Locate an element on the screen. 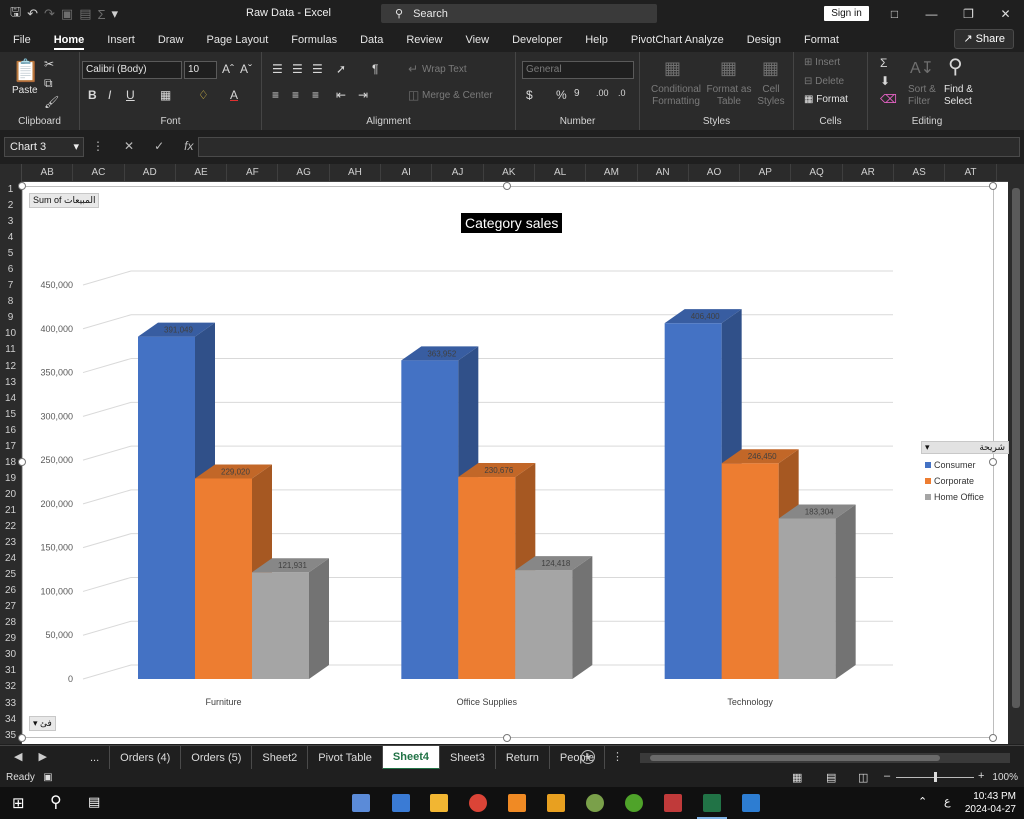  align-middle-icon: ☰ is located at coordinates (297, 69).